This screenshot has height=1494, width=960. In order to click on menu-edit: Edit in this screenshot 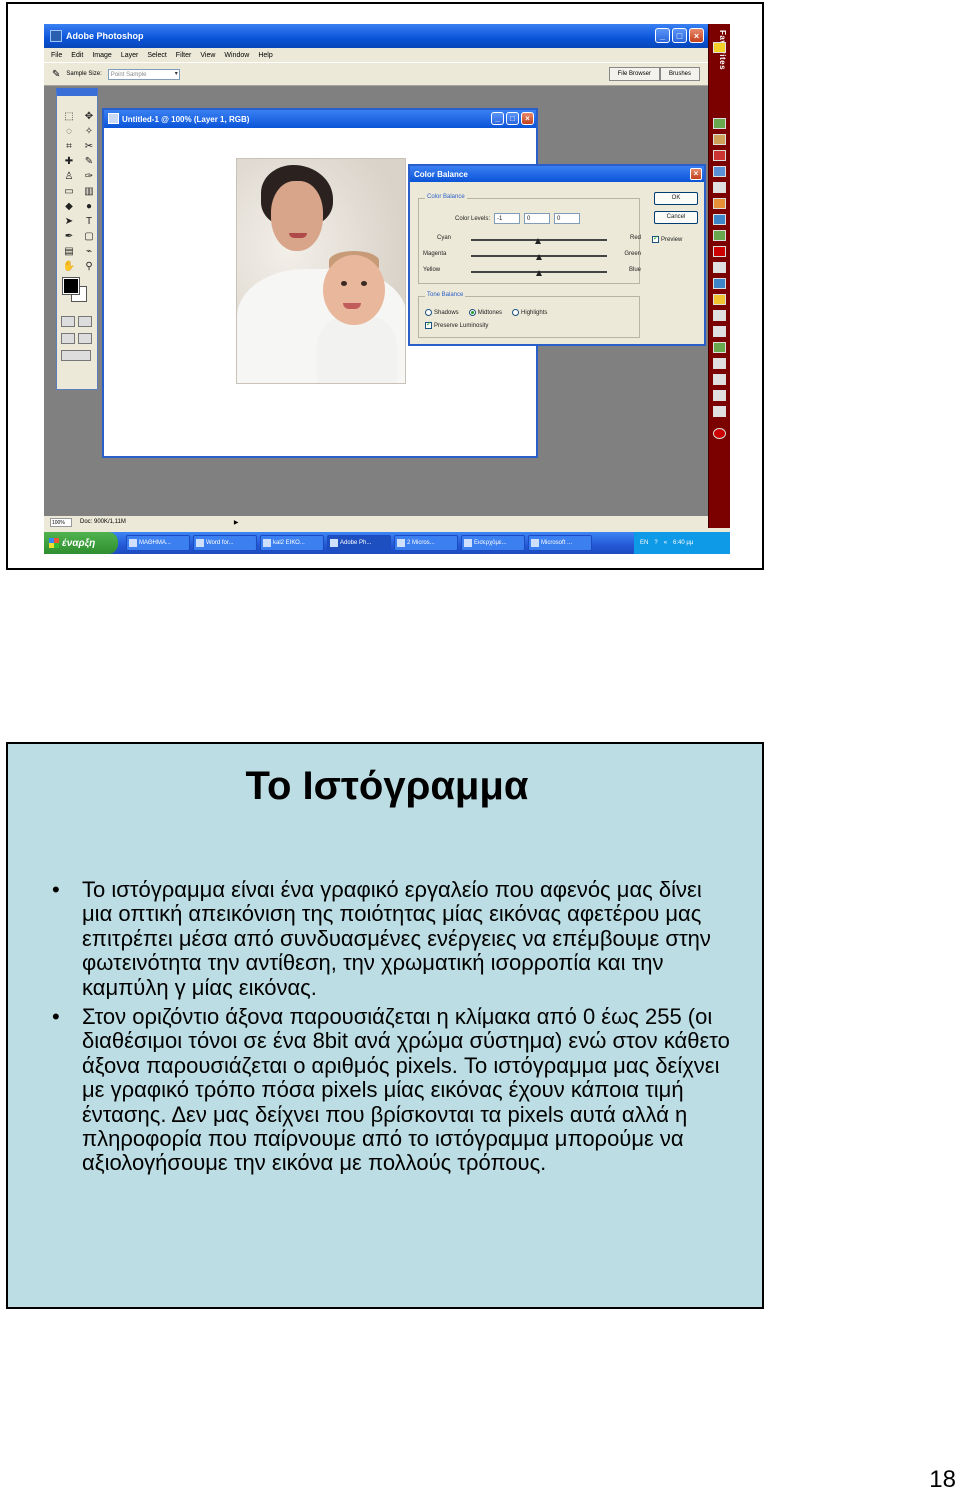, I will do `click(77, 55)`.